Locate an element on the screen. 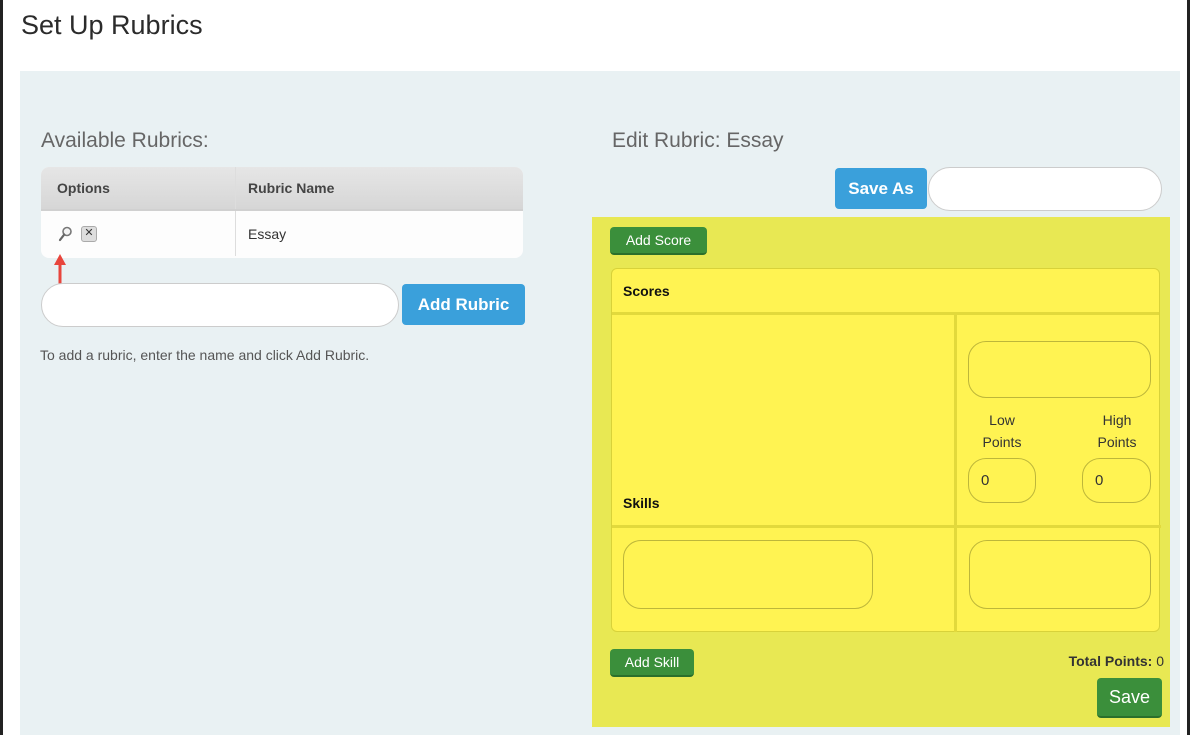 Image resolution: width=1190 pixels, height=735 pixels. column-header-rubric-name: Rubric Name is located at coordinates (291, 188).